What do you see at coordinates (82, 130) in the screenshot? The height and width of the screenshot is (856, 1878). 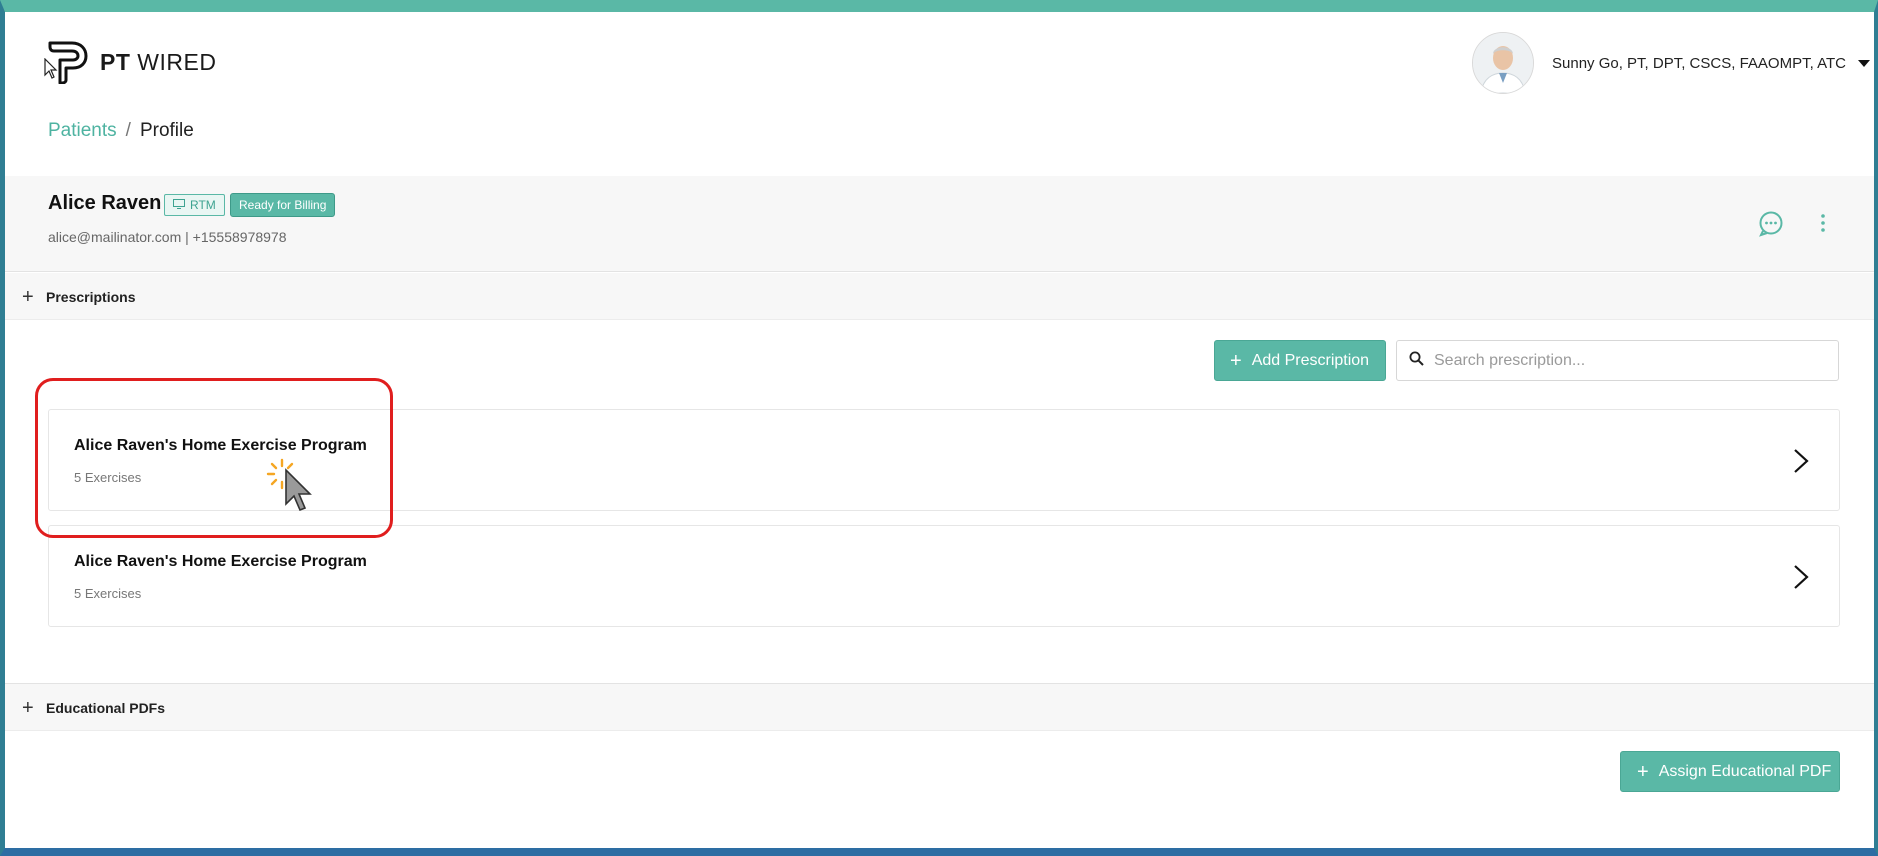 I see `breadcrumb-patients-link: Patients` at bounding box center [82, 130].